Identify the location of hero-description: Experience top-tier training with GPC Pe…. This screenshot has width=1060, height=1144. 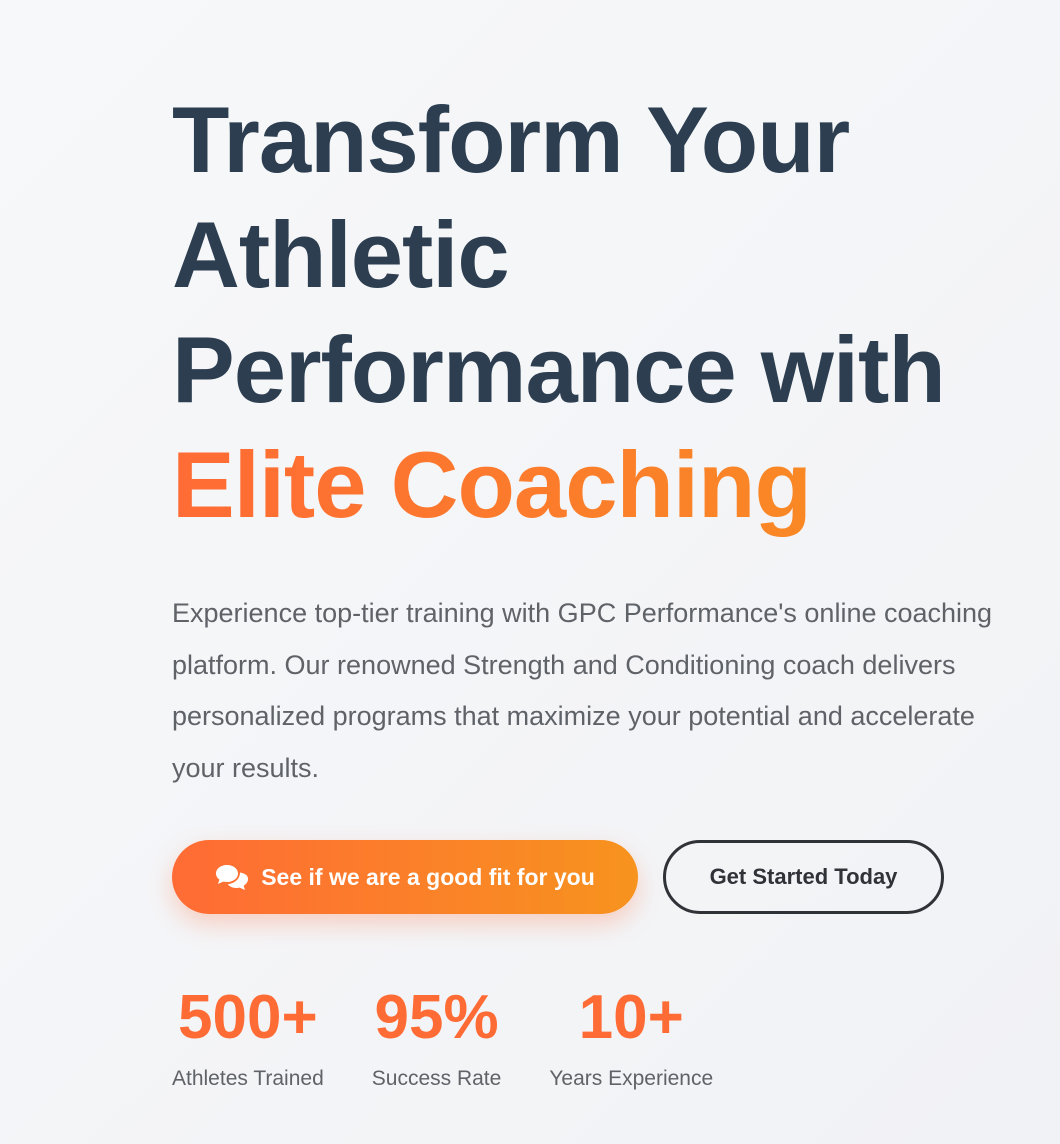
(582, 690).